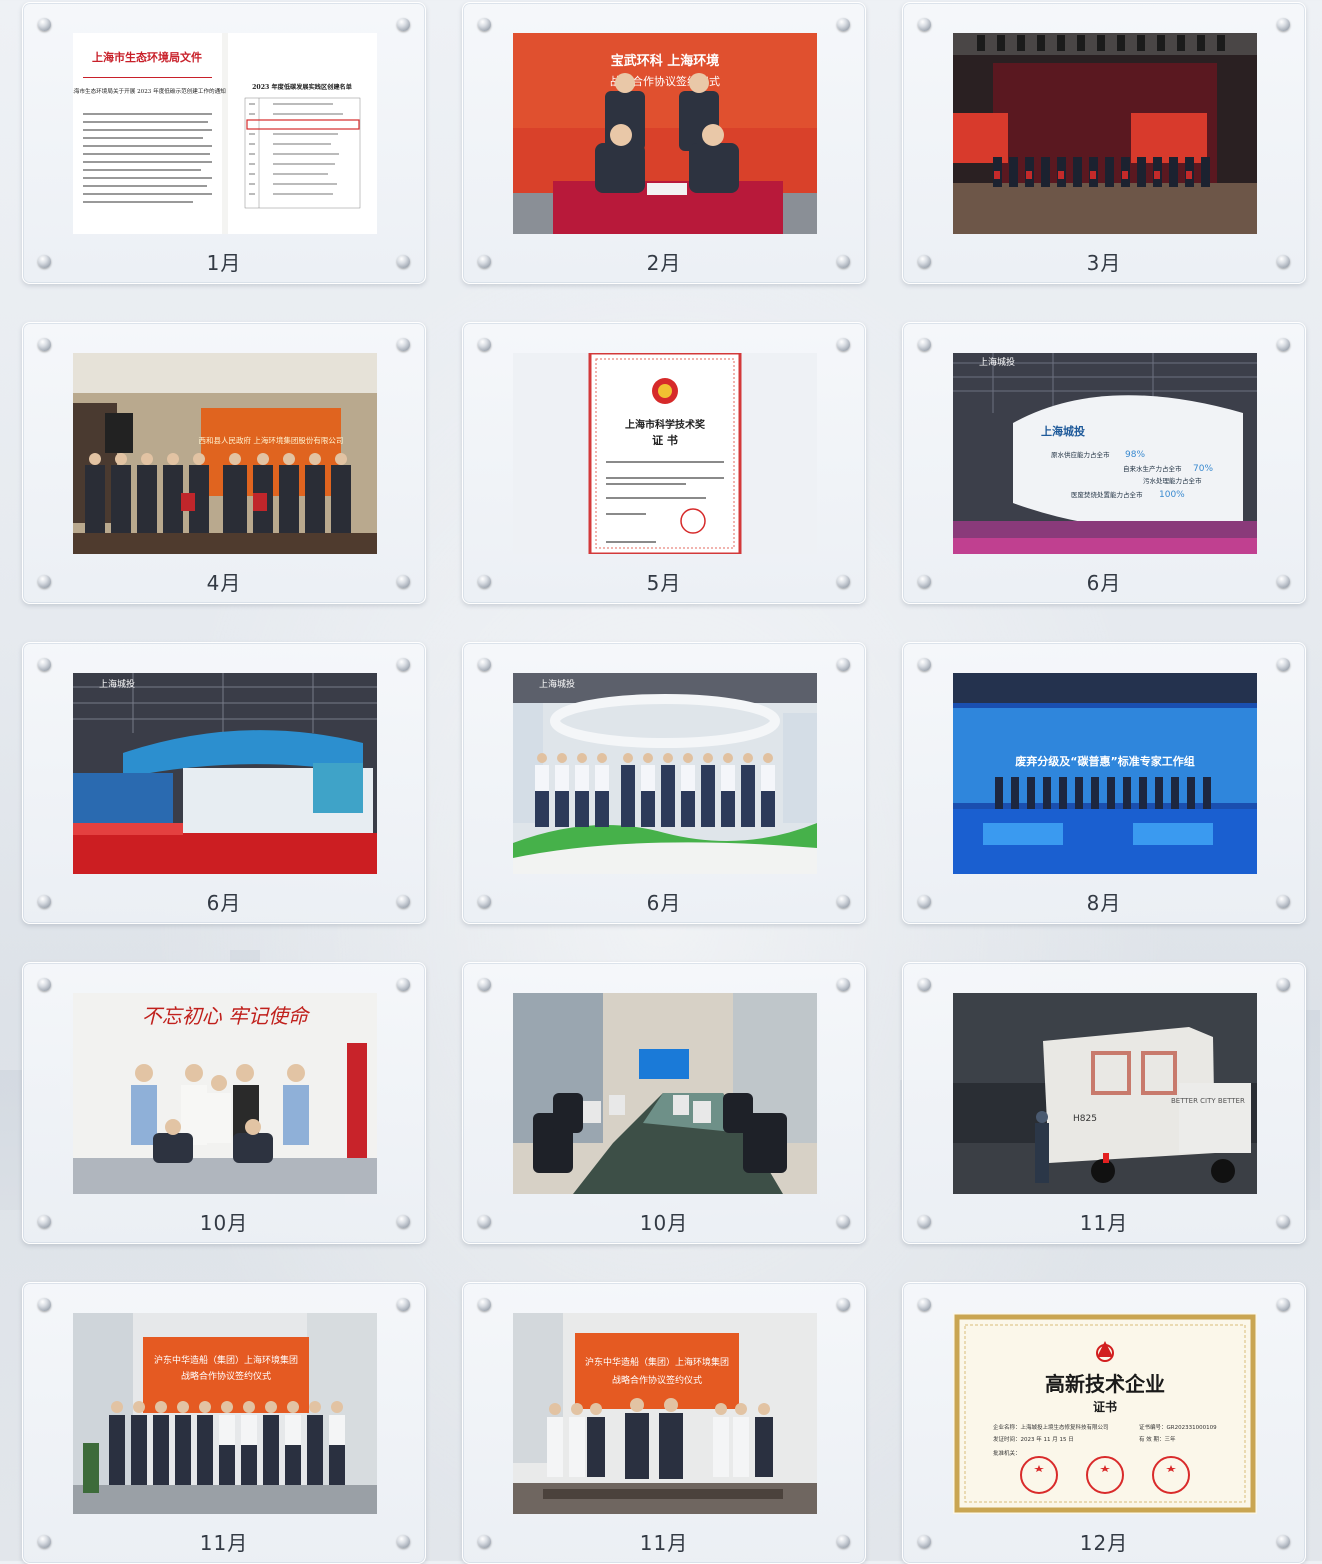 Image resolution: width=1322 pixels, height=1564 pixels. Describe the element at coordinates (1104, 263) in the screenshot. I see `month-caption: 3月` at that location.